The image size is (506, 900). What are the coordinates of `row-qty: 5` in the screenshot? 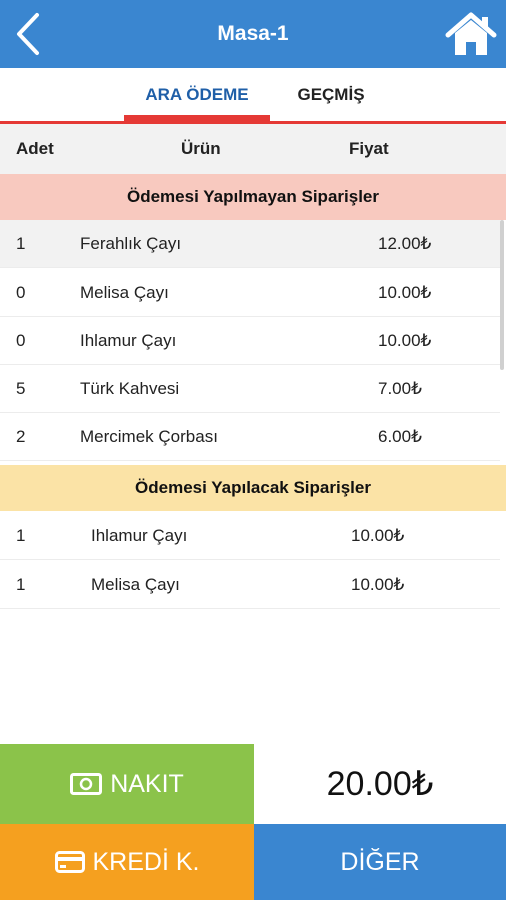 It's located at (21, 388).